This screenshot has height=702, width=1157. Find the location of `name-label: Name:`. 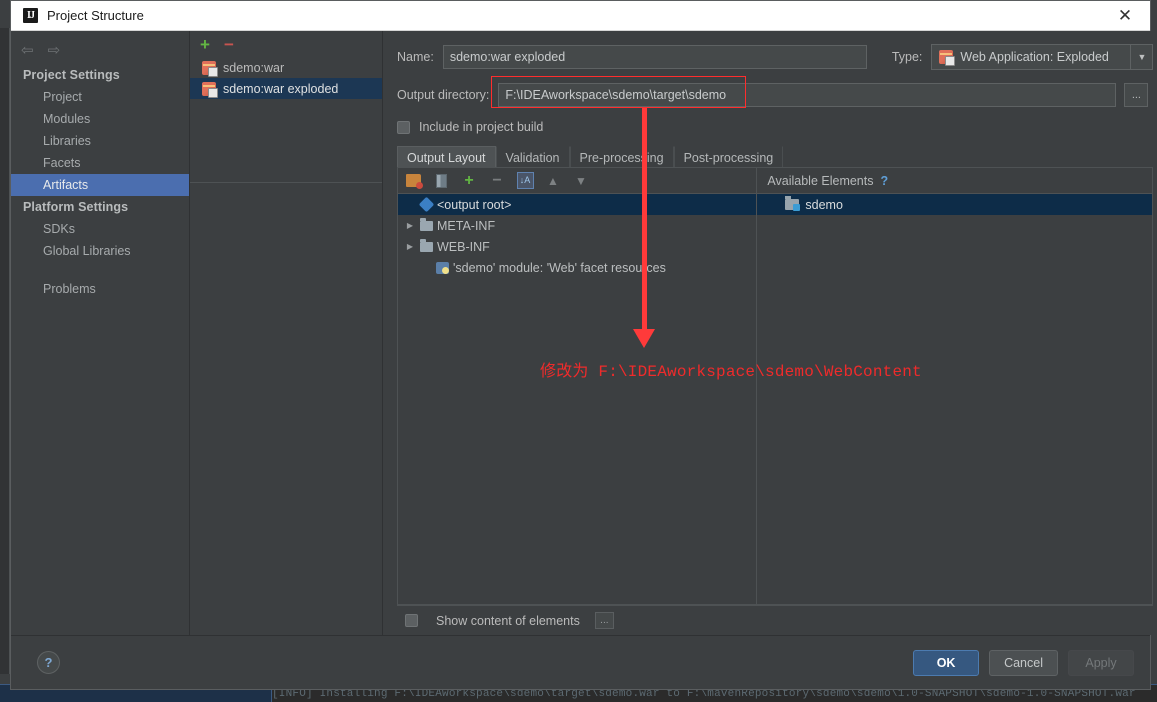

name-label: Name: is located at coordinates (415, 57).